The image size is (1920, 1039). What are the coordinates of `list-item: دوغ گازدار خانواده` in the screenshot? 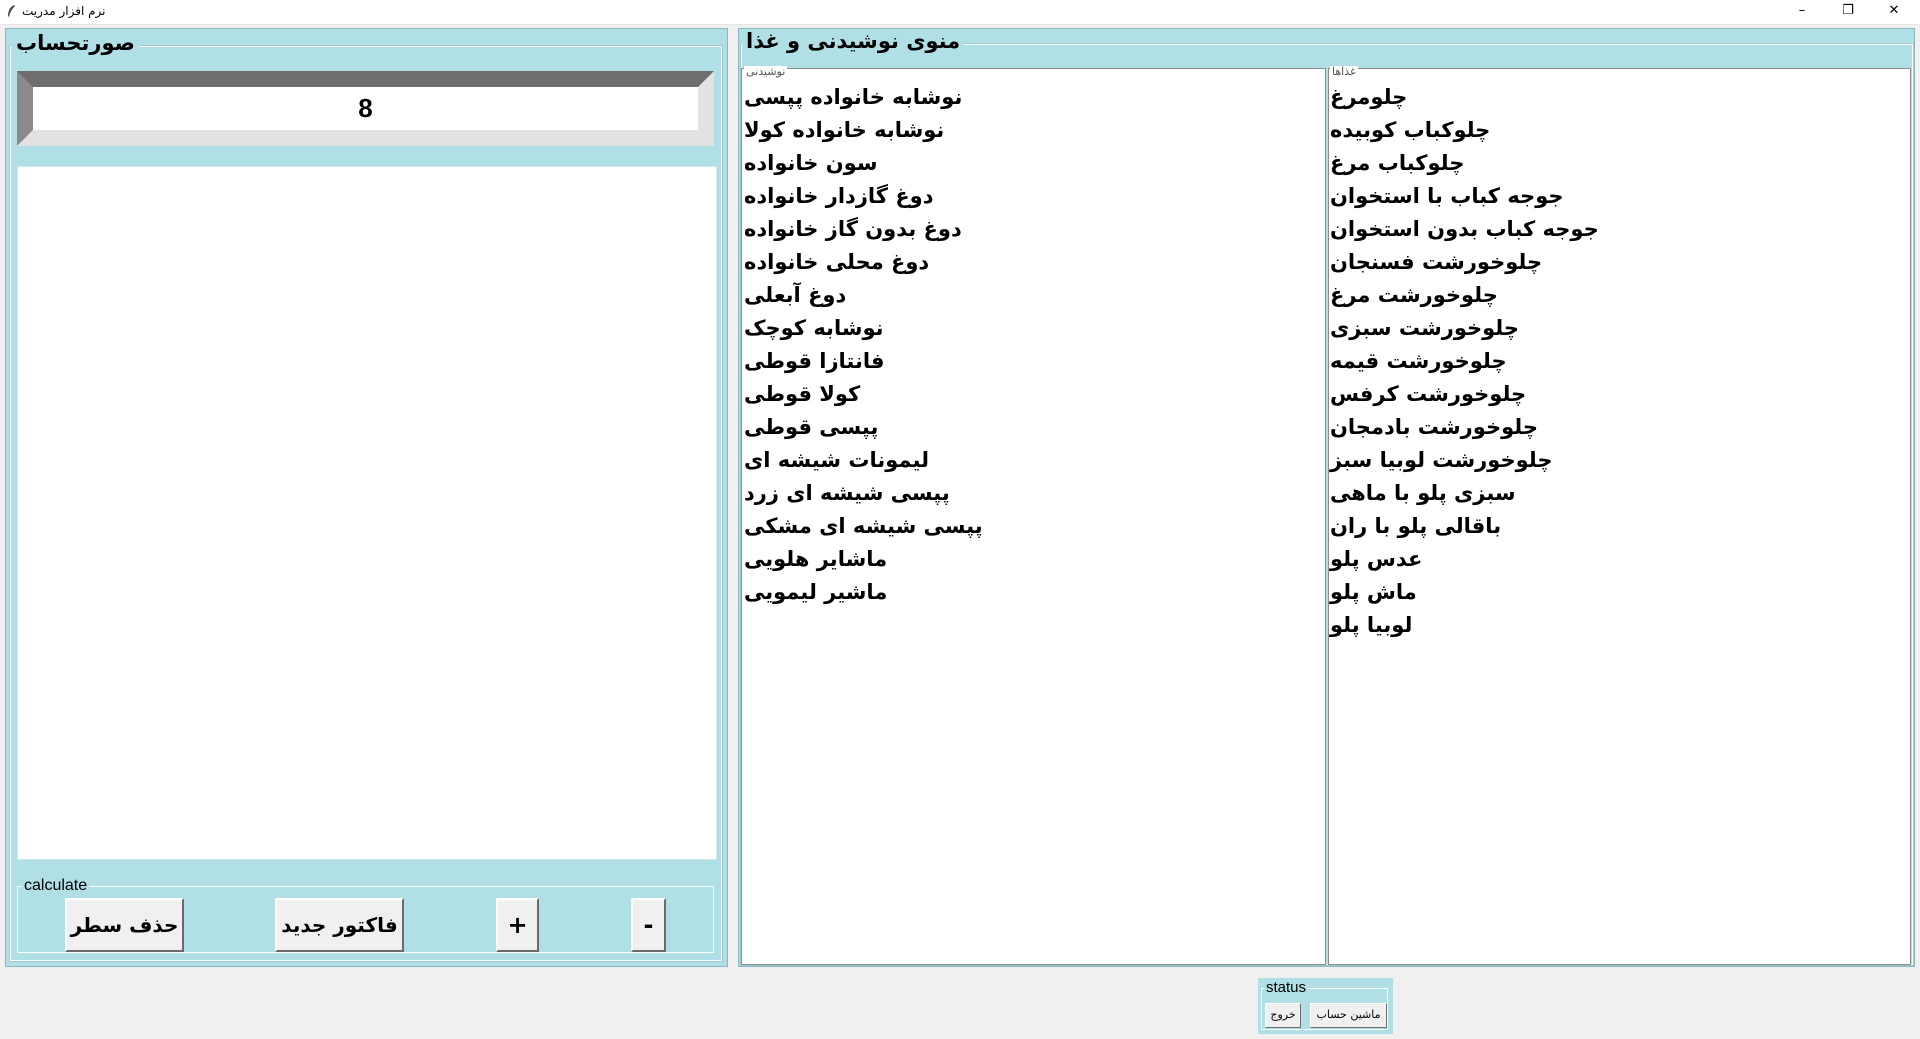 It's located at (1033, 196).